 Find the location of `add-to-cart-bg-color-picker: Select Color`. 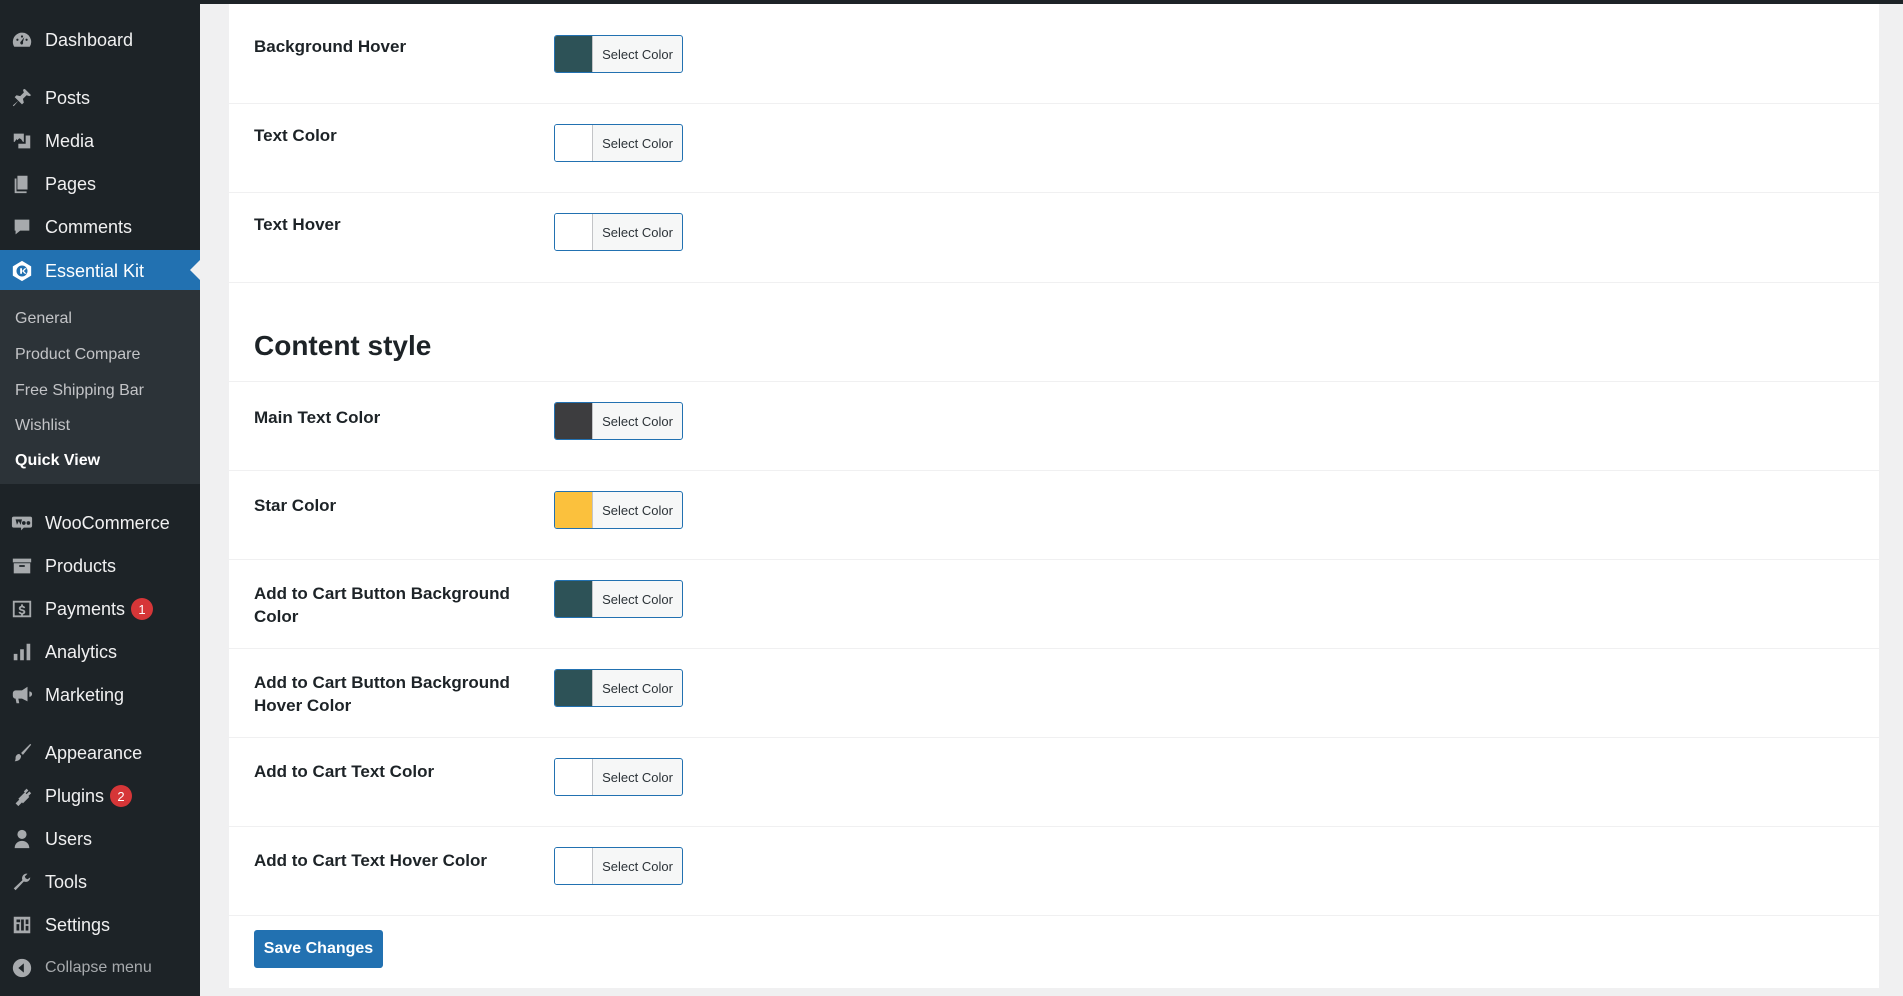

add-to-cart-bg-color-picker: Select Color is located at coordinates (618, 599).